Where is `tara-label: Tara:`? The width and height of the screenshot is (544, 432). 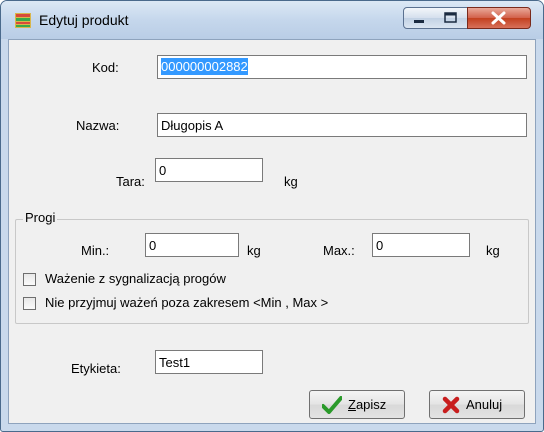
tara-label: Tara: is located at coordinates (130, 181).